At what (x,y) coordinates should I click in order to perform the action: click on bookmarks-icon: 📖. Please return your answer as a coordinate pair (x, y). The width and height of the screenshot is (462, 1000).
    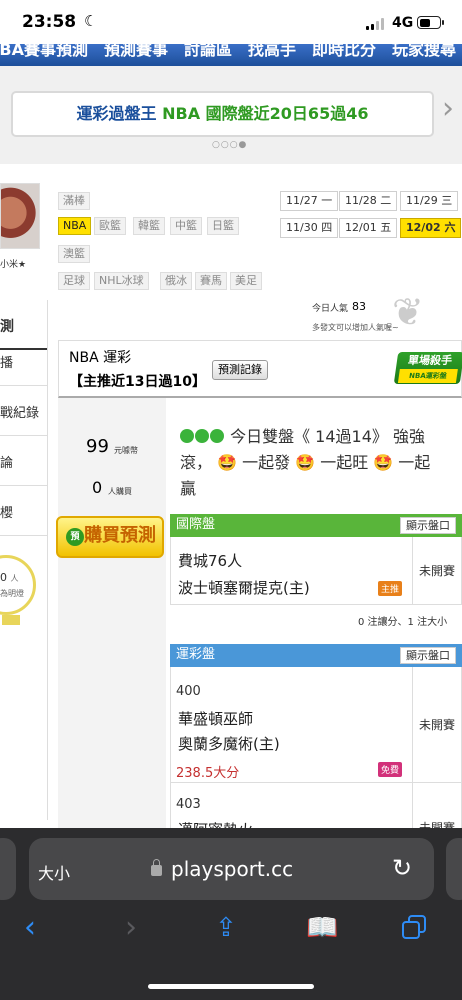
    Looking at the image, I should click on (322, 928).